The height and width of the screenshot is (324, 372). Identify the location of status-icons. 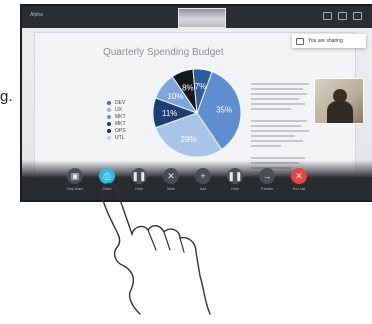
(342, 16).